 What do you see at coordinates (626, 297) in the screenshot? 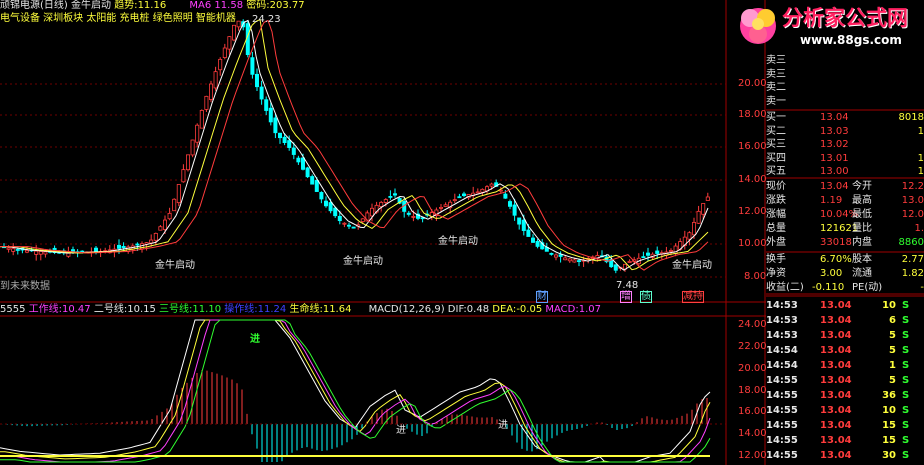
I see `increase-marker: 增` at bounding box center [626, 297].